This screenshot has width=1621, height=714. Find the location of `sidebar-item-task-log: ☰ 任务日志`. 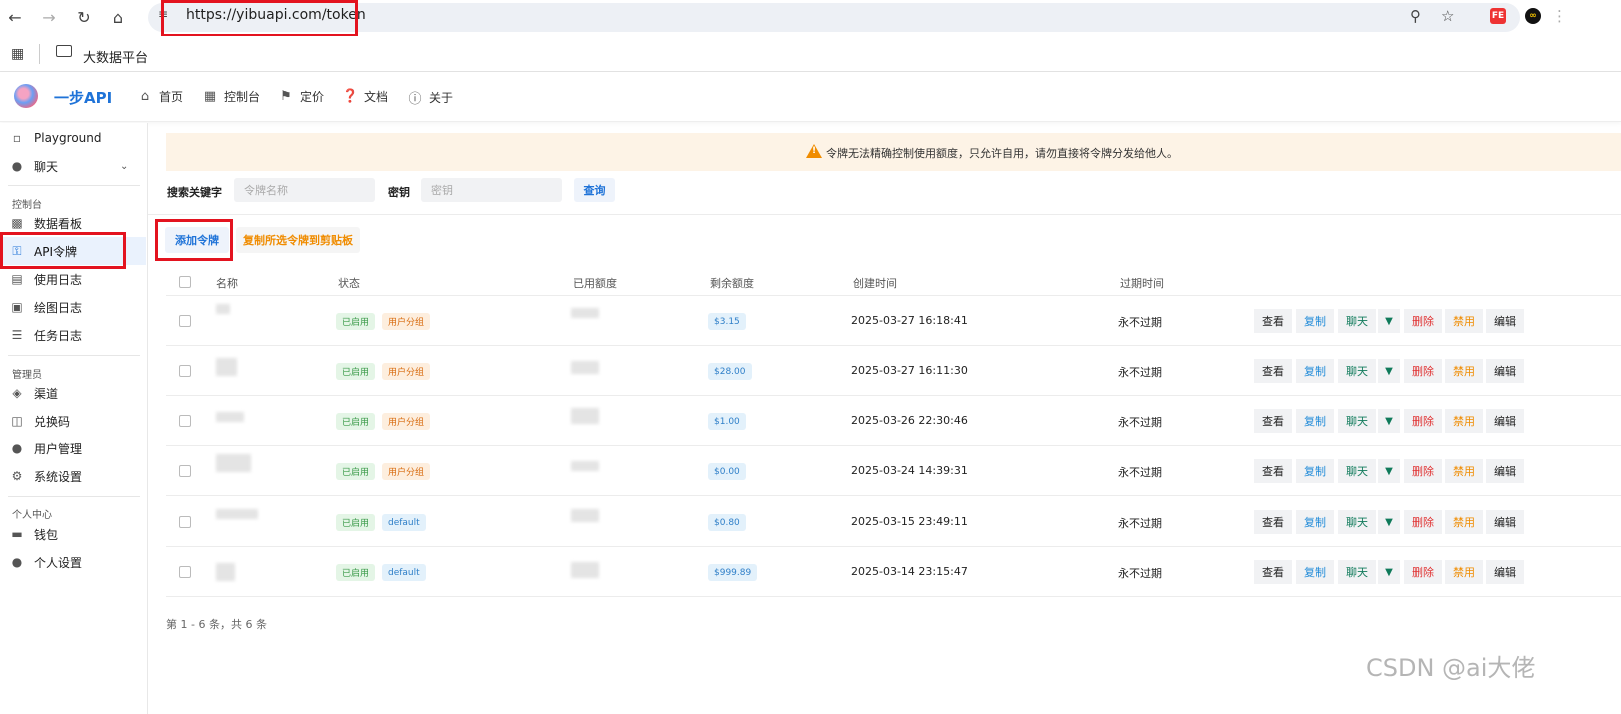

sidebar-item-task-log: ☰ 任务日志 is located at coordinates (73, 335).